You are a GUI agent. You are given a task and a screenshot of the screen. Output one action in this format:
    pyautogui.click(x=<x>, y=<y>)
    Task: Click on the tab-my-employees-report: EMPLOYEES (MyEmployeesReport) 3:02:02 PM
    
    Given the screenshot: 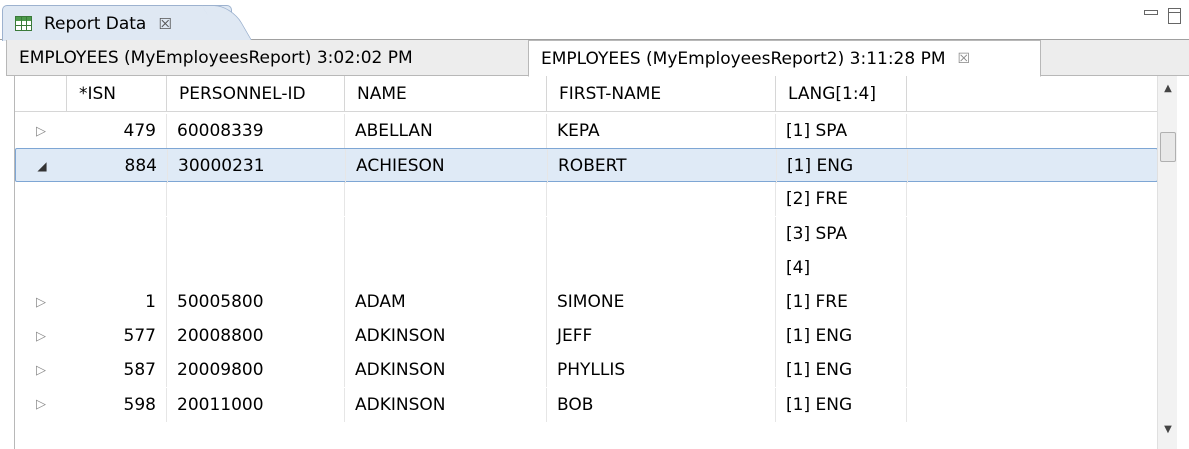 What is the action you would take?
    pyautogui.click(x=216, y=58)
    